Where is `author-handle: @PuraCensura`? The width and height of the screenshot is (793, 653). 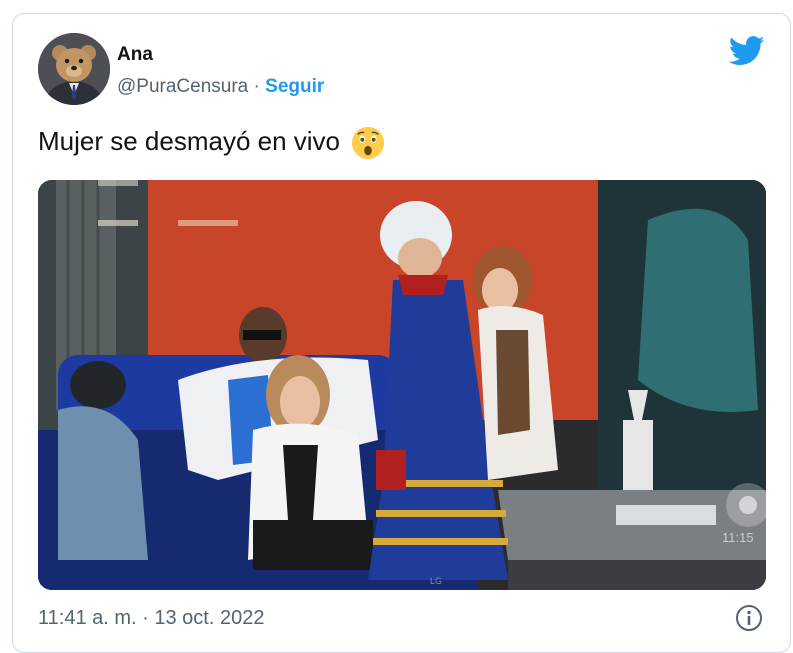
author-handle: @PuraCensura is located at coordinates (182, 86).